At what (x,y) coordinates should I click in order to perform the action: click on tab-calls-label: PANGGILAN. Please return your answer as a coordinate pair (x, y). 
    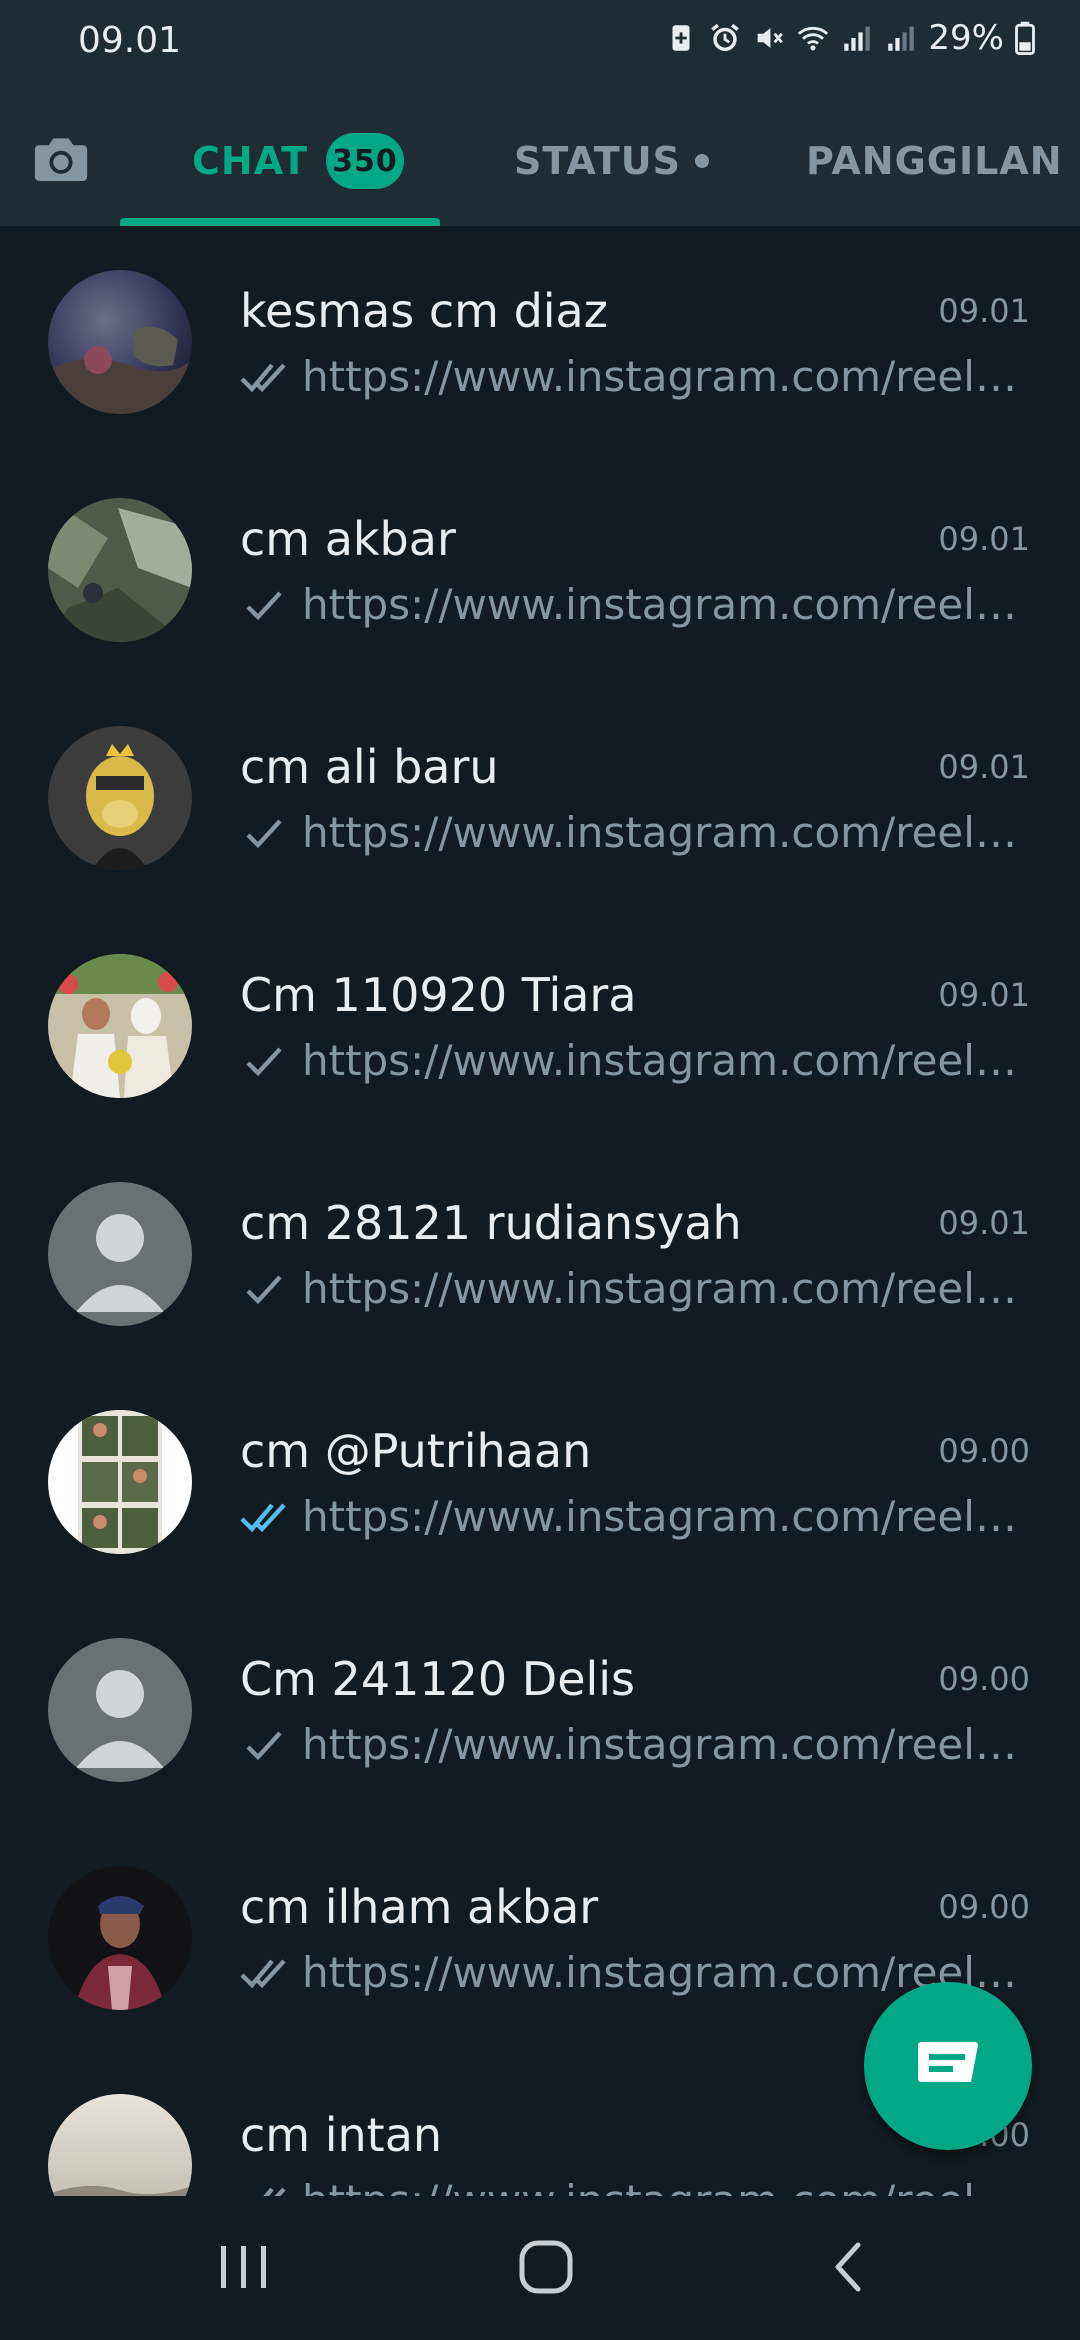
    Looking at the image, I should click on (934, 161).